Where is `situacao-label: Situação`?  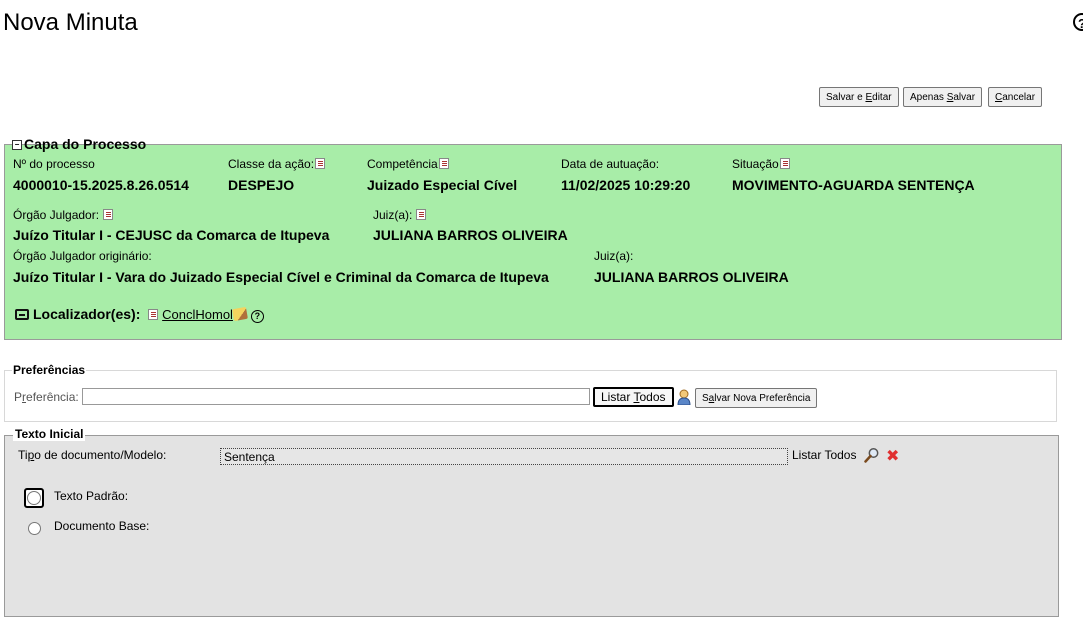
situacao-label: Situação is located at coordinates (761, 164).